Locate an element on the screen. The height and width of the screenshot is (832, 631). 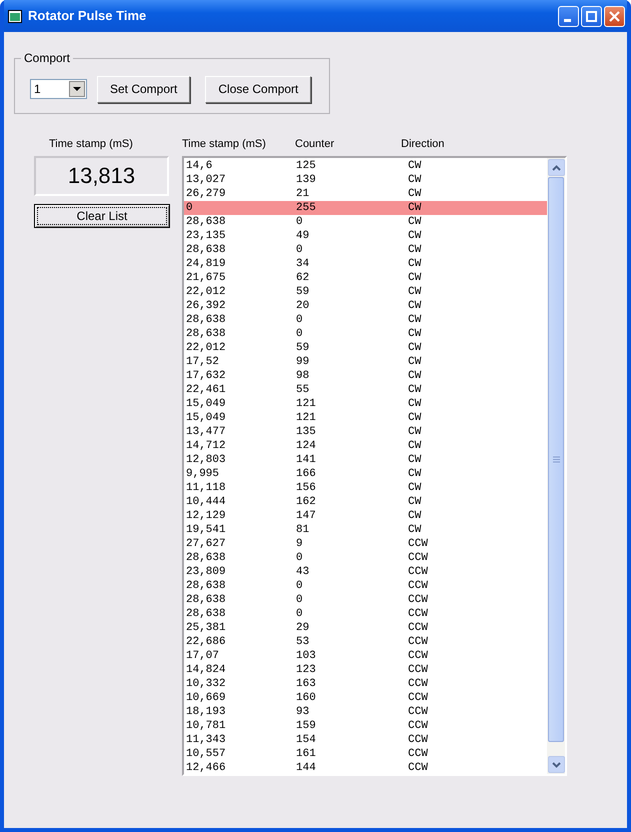
list-cell: 18,193 is located at coordinates (206, 712).